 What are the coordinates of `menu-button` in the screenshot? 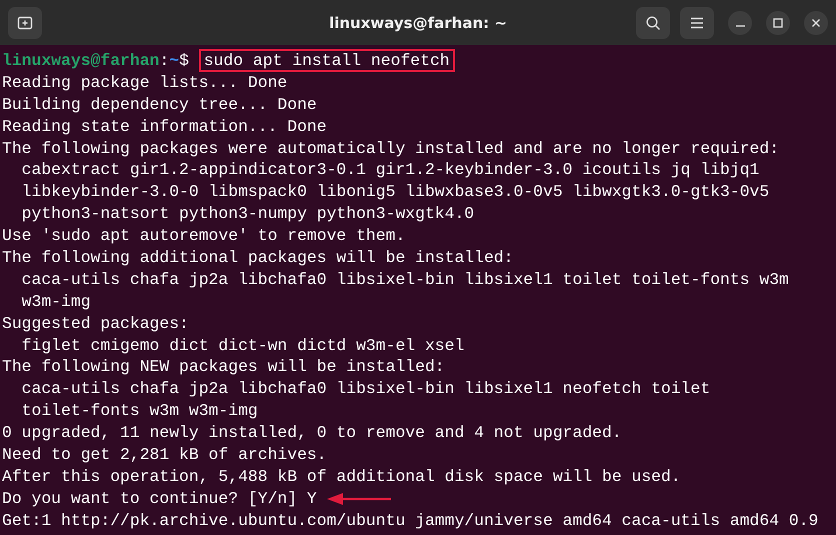 It's located at (697, 22).